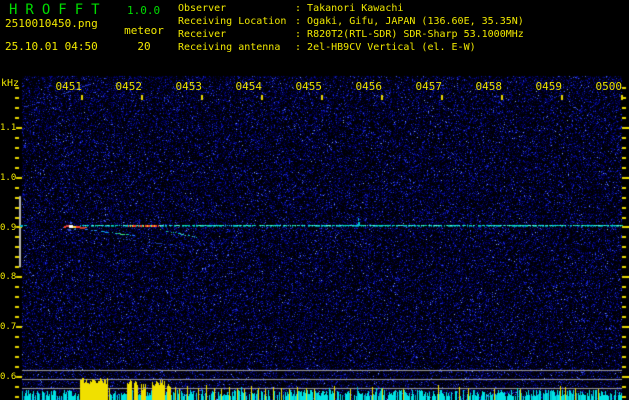  I want to click on freq-label-0.9: 0.9, so click(8, 227).